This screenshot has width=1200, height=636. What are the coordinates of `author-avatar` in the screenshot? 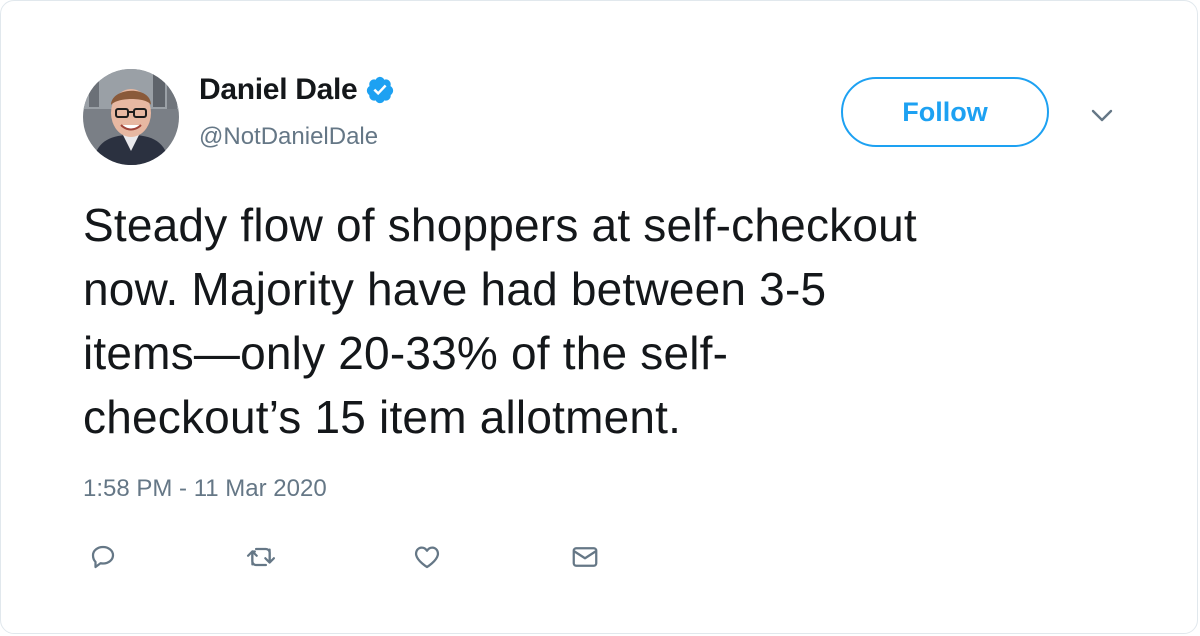 It's located at (131, 117).